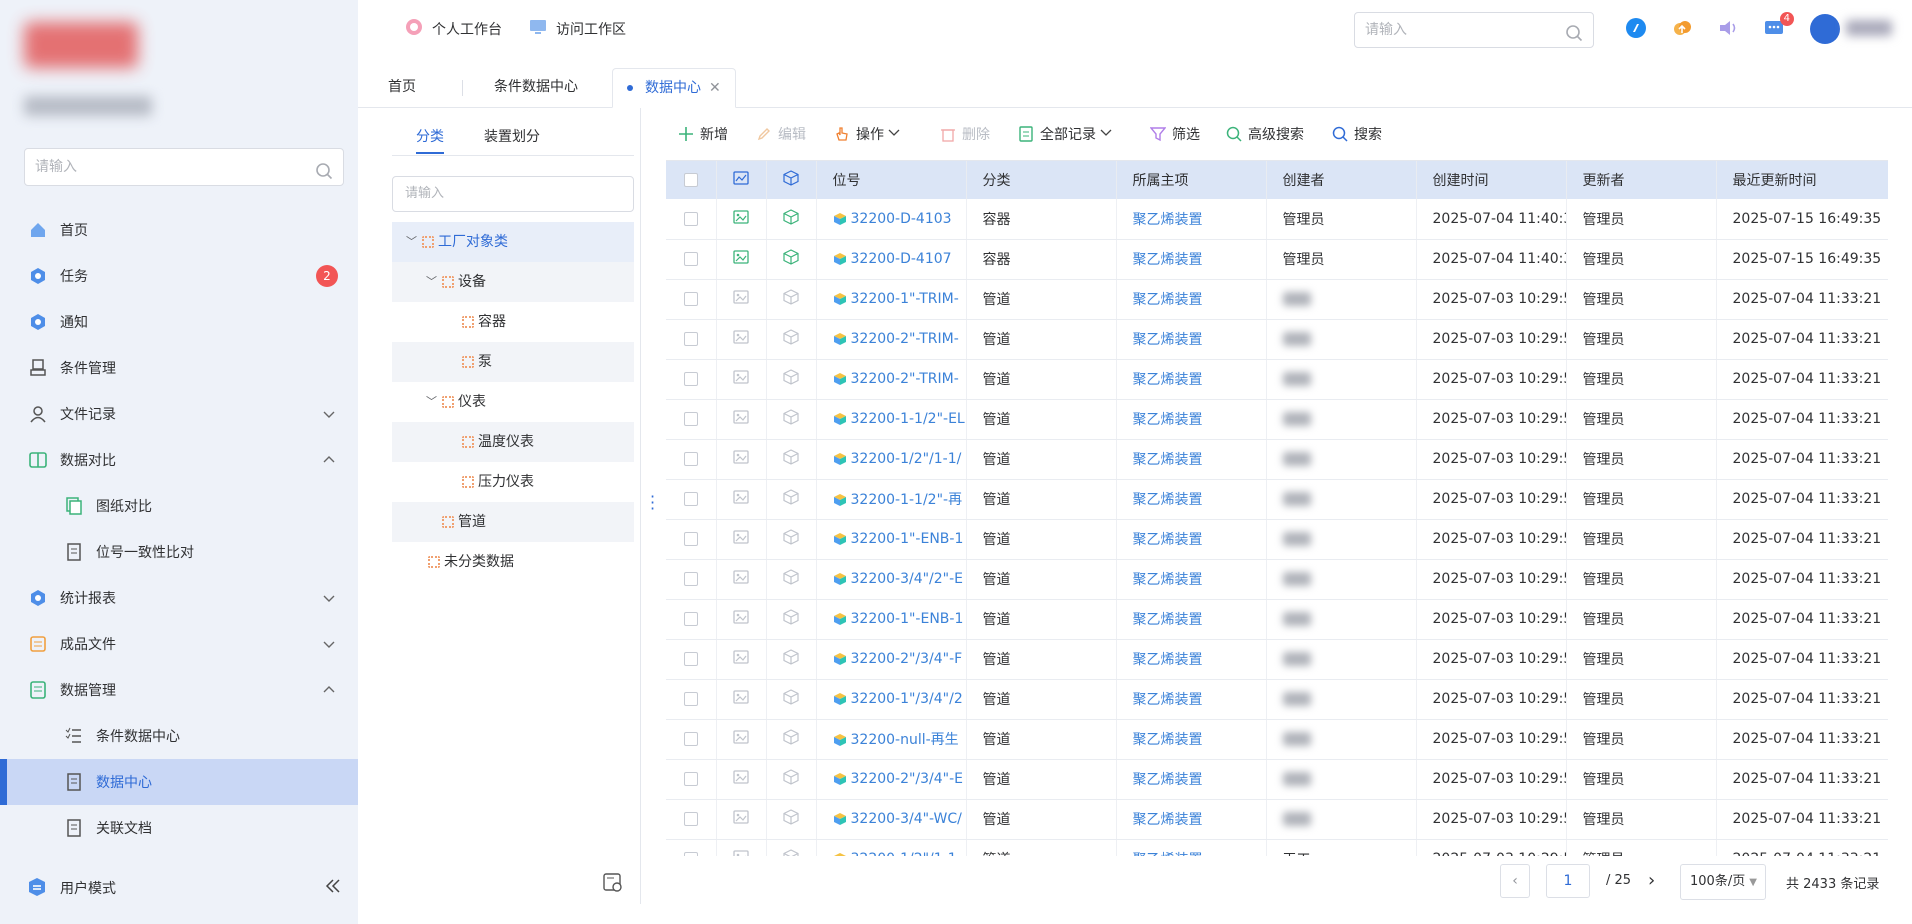 Image resolution: width=1912 pixels, height=924 pixels. Describe the element at coordinates (1729, 29) in the screenshot. I see `speaker-icon` at that location.